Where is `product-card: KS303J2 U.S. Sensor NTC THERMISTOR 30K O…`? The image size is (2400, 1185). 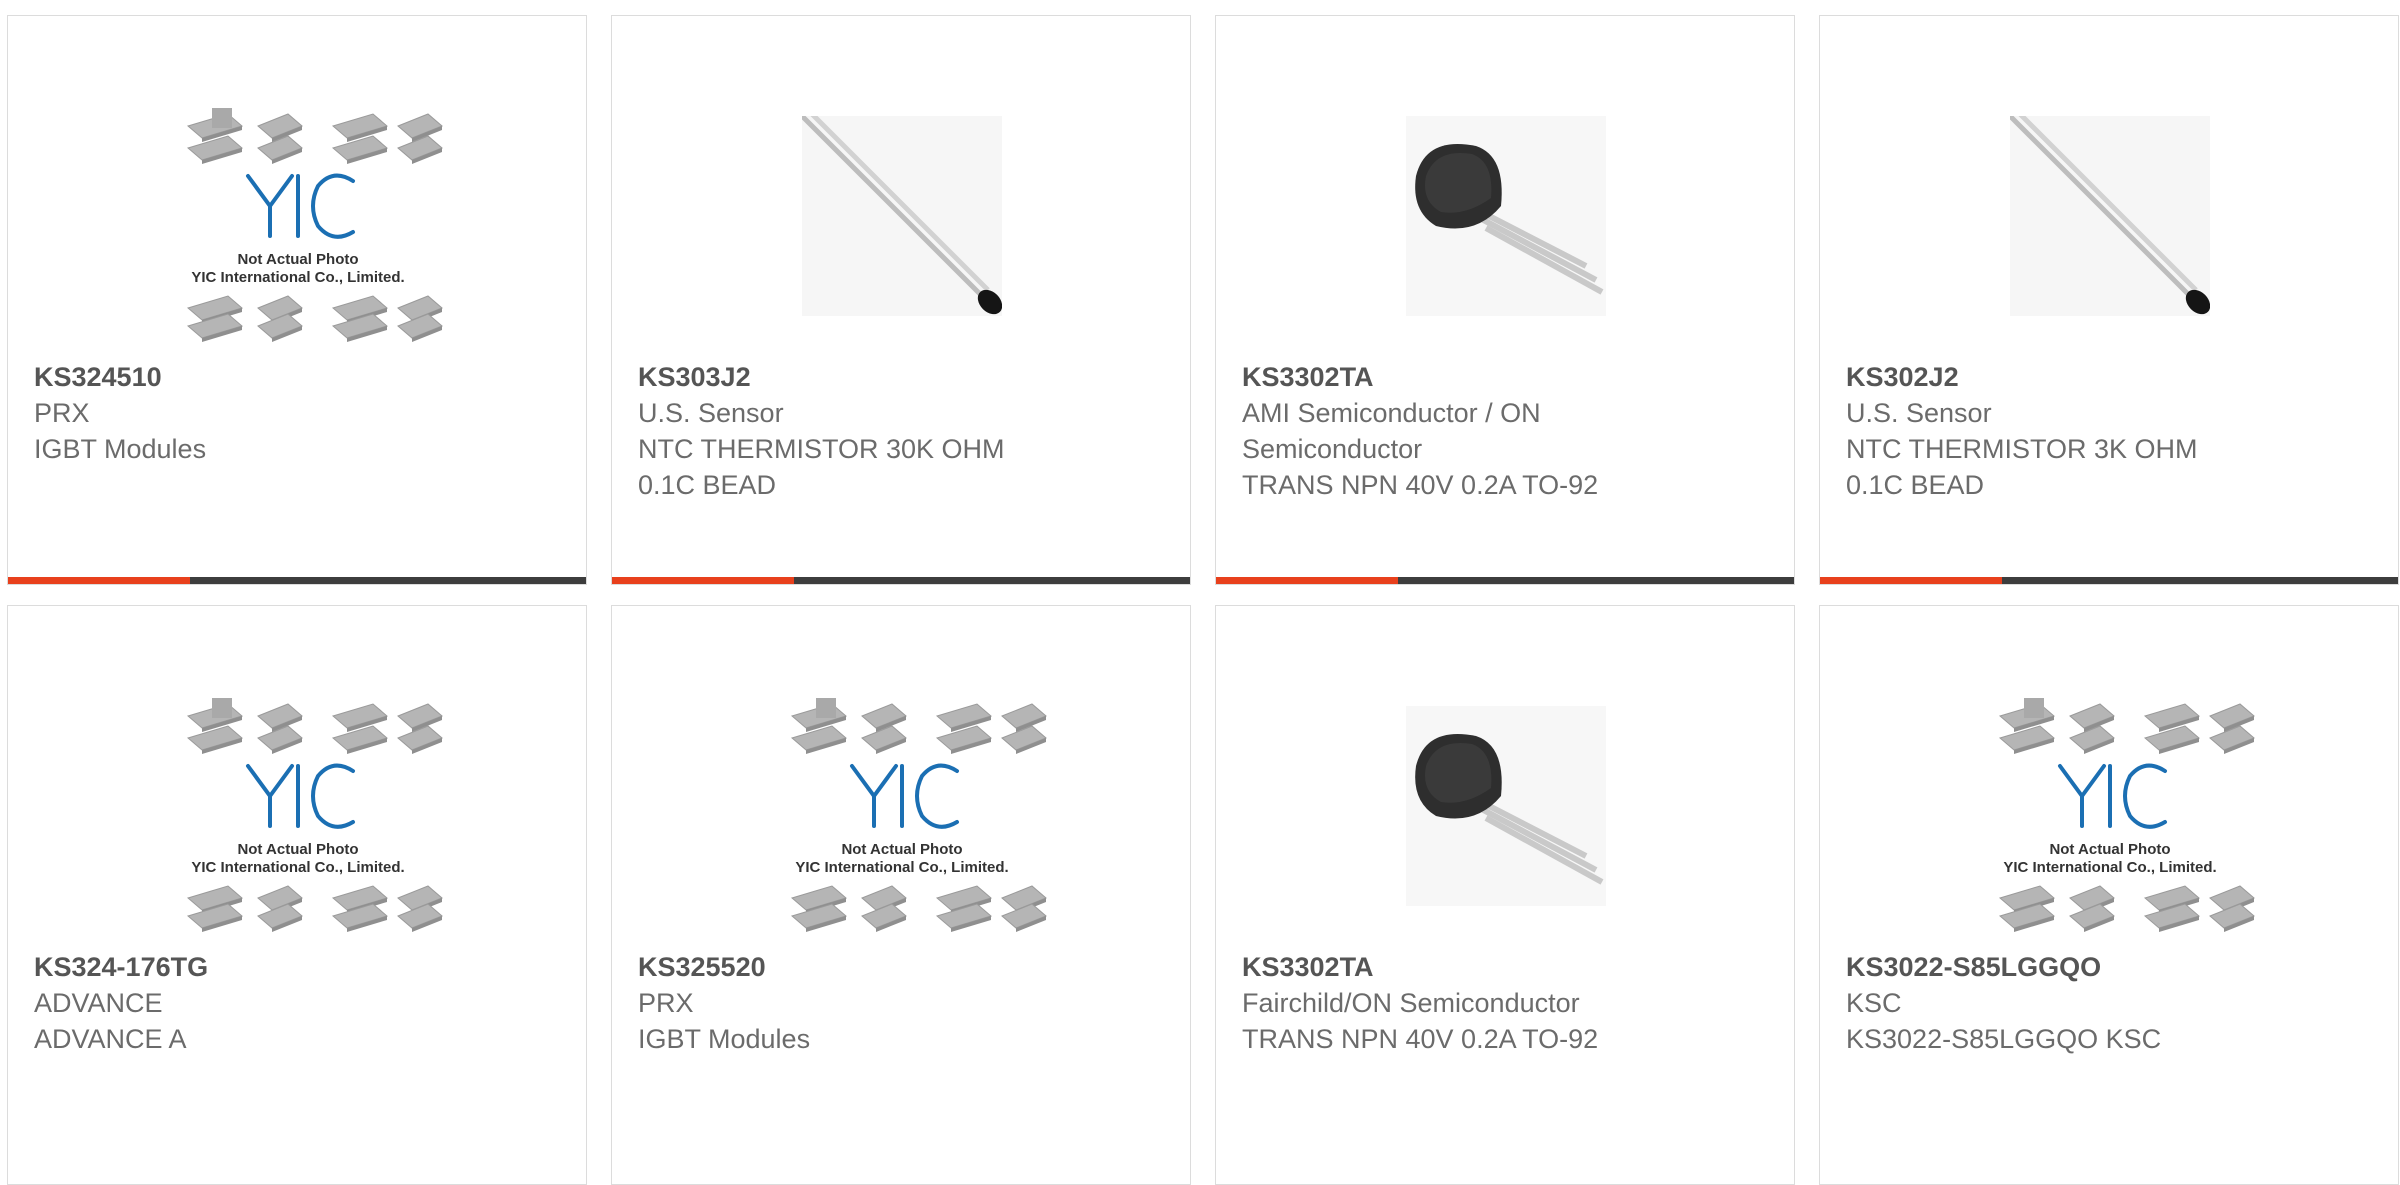
product-card: KS303J2 U.S. Sensor NTC THERMISTOR 30K O… is located at coordinates (901, 300).